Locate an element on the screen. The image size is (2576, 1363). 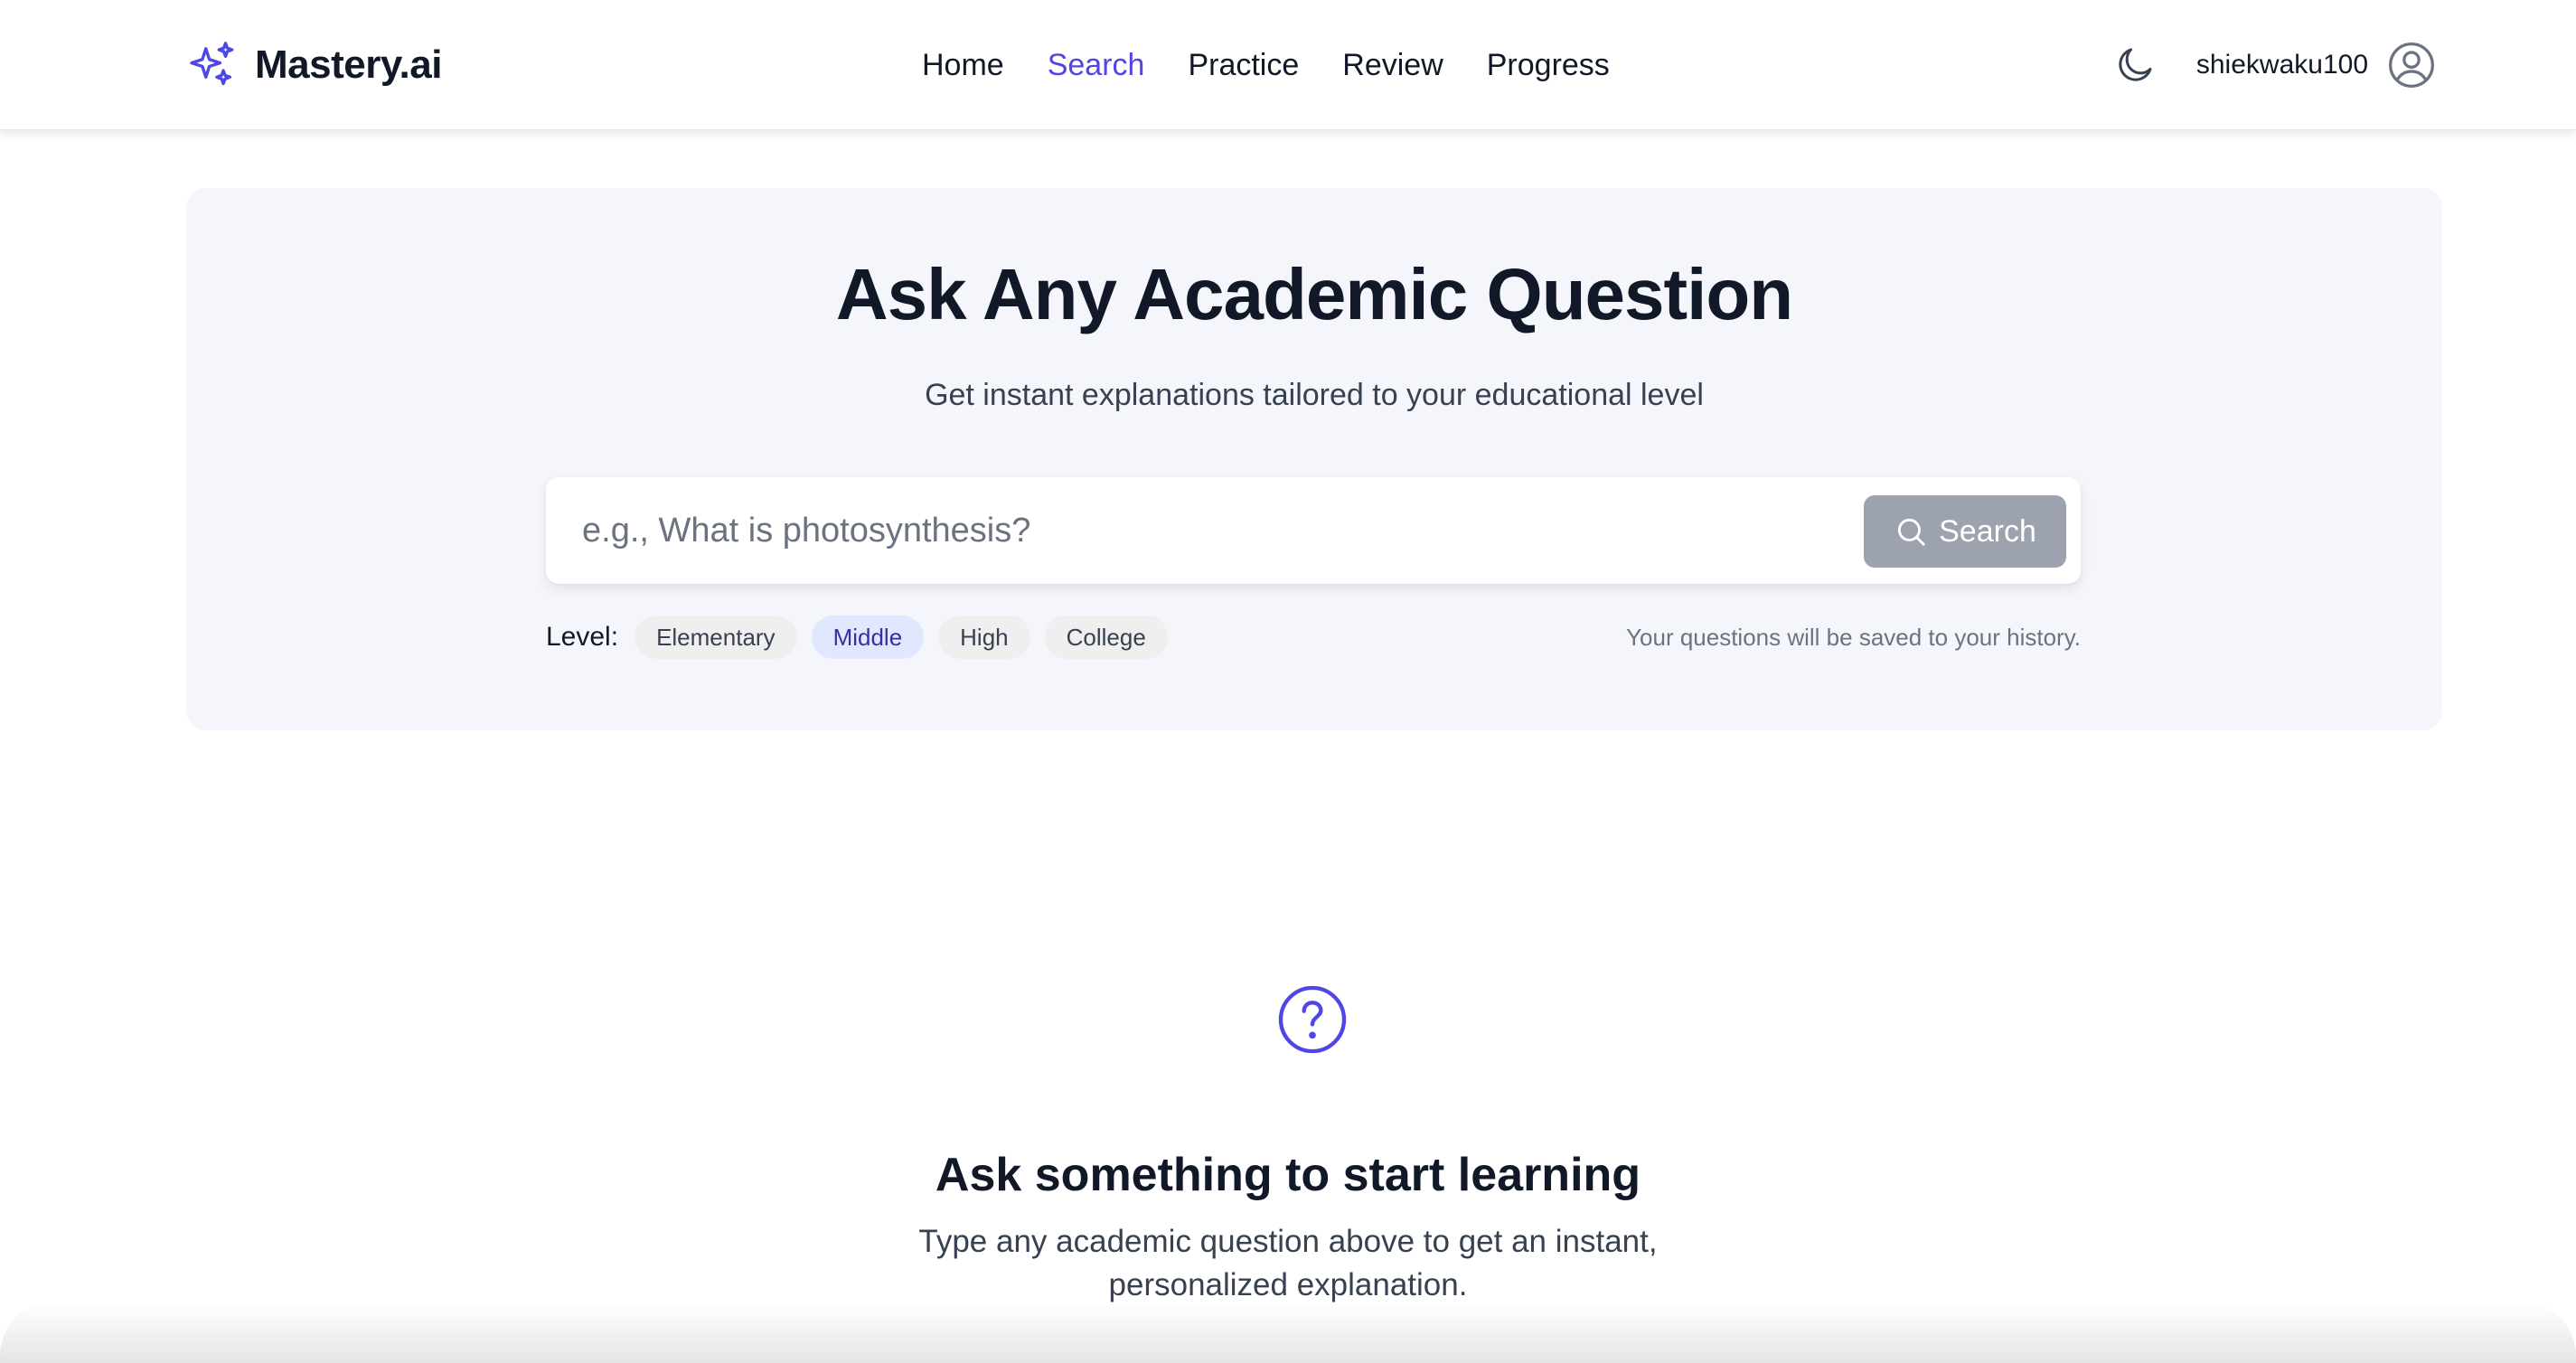
nav-practice: Practice is located at coordinates (1243, 66).